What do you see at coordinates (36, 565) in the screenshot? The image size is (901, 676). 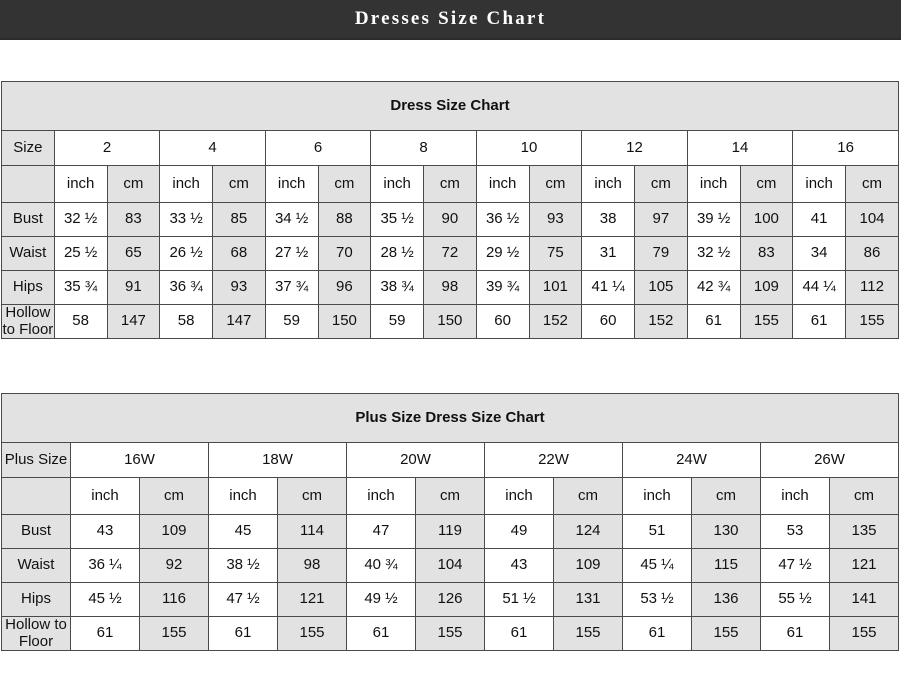 I see `measurement-label: Waist` at bounding box center [36, 565].